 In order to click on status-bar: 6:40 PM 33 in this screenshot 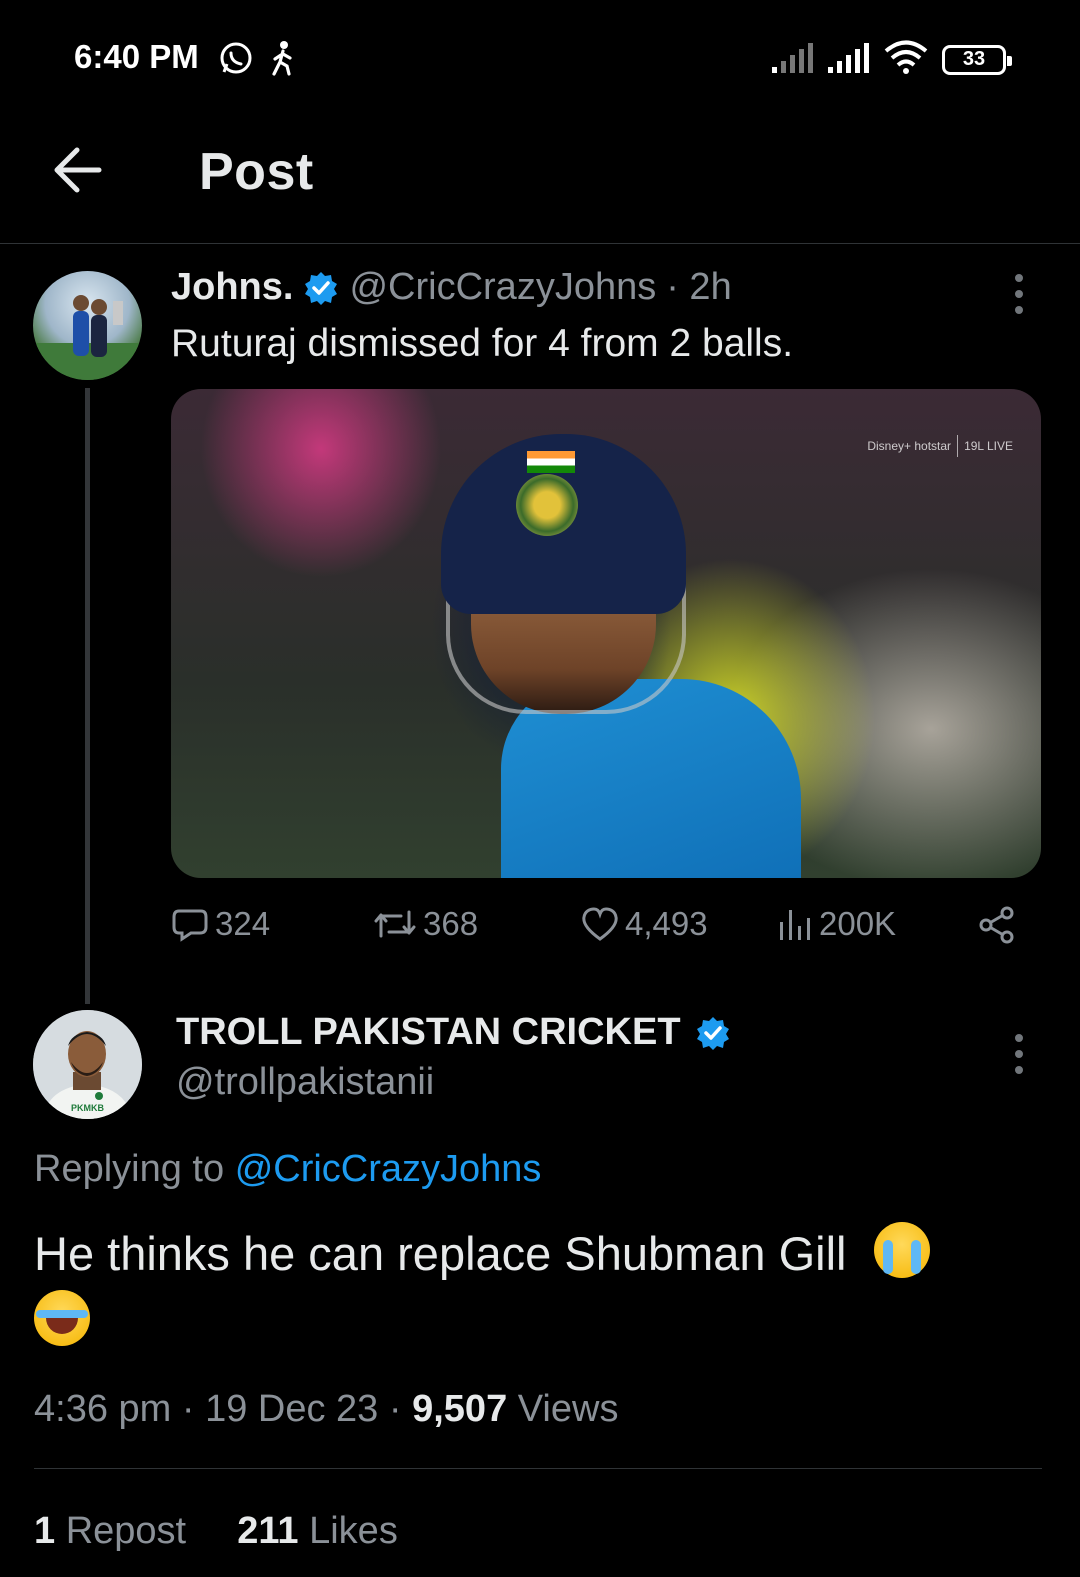, I will do `click(540, 60)`.